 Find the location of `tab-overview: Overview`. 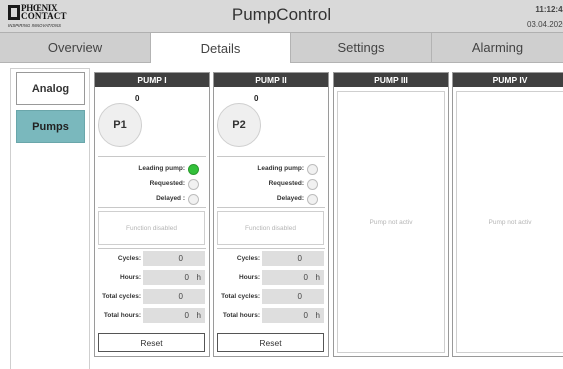

tab-overview: Overview is located at coordinates (75, 48).